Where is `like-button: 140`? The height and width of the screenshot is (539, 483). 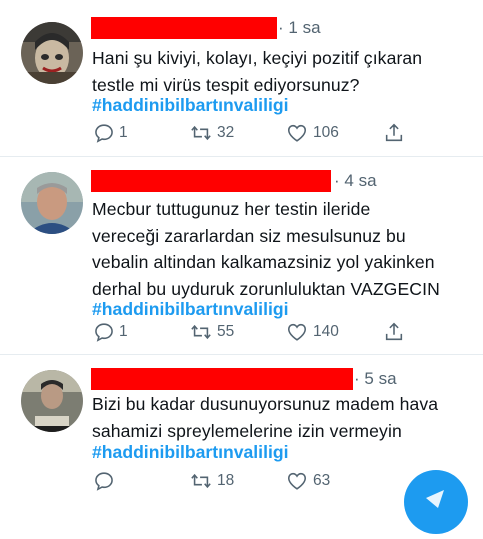
like-button: 140 is located at coordinates (312, 332).